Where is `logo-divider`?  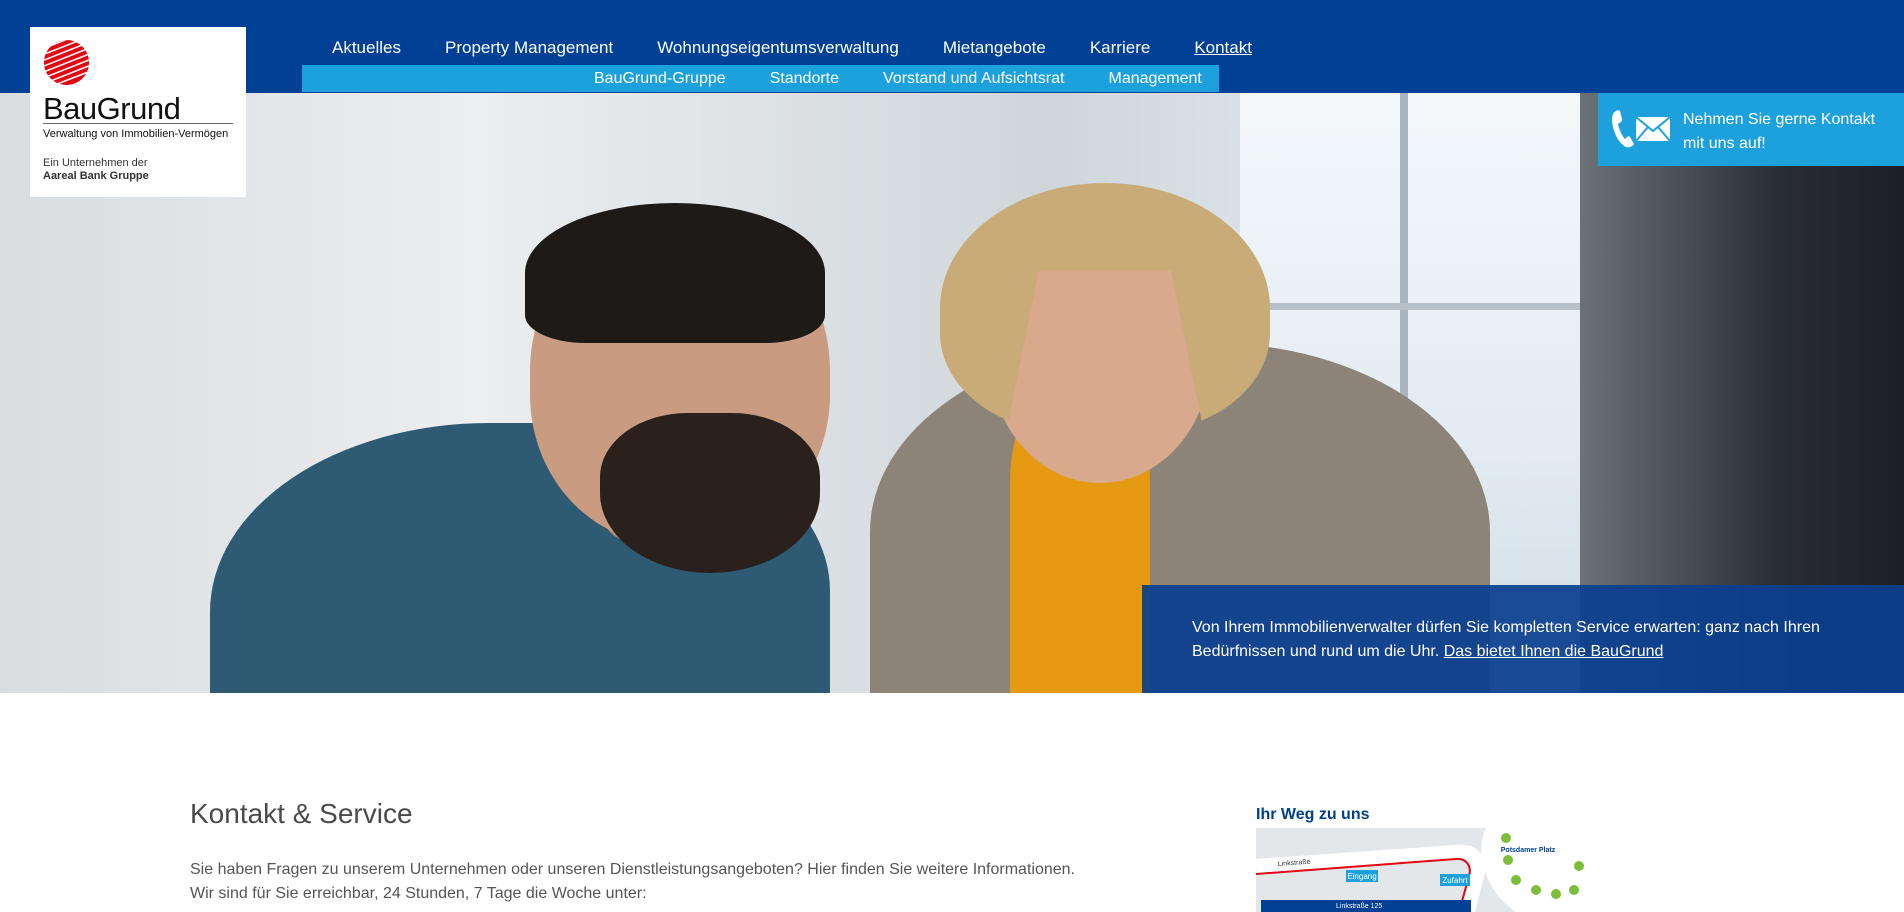 logo-divider is located at coordinates (138, 123).